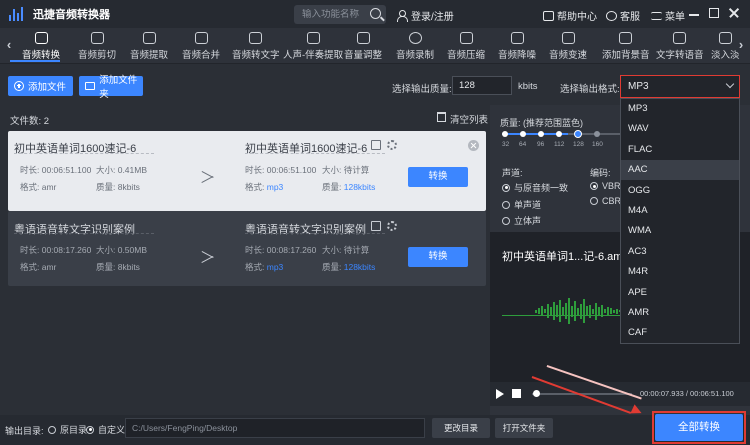 This screenshot has height=445, width=750. I want to click on customer-service-button: 客服, so click(623, 15).